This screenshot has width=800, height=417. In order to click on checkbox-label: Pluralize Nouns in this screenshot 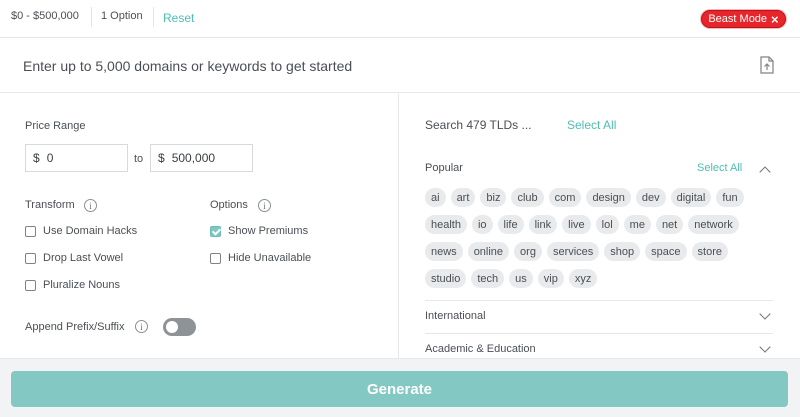, I will do `click(82, 285)`.